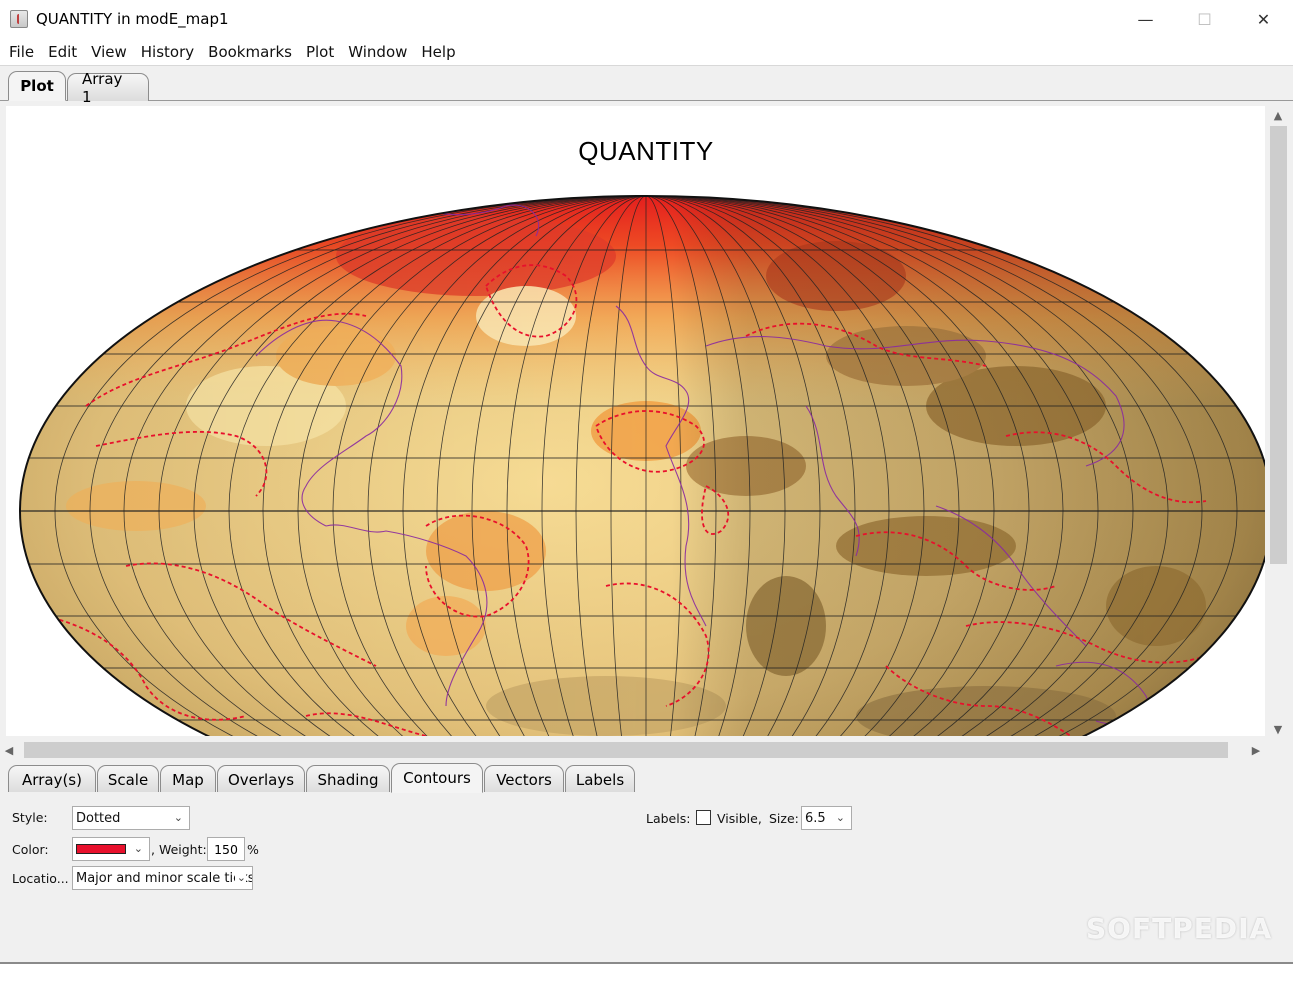 This screenshot has height=987, width=1293. I want to click on softpedia-watermark: SOFTPEDIA, so click(1179, 928).